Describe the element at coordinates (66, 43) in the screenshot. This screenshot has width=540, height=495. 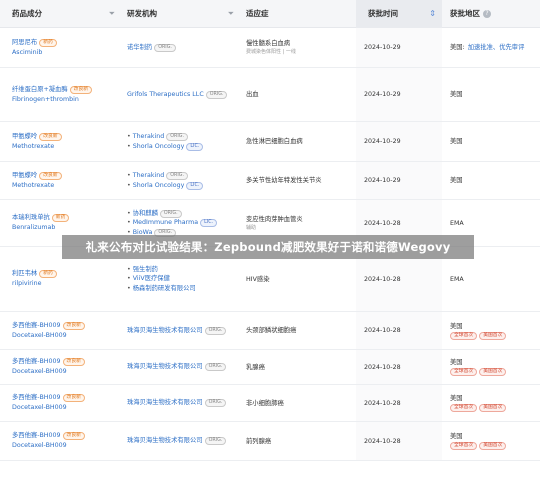
I see `drug-name-cn: 阿思尼布 新药` at that location.